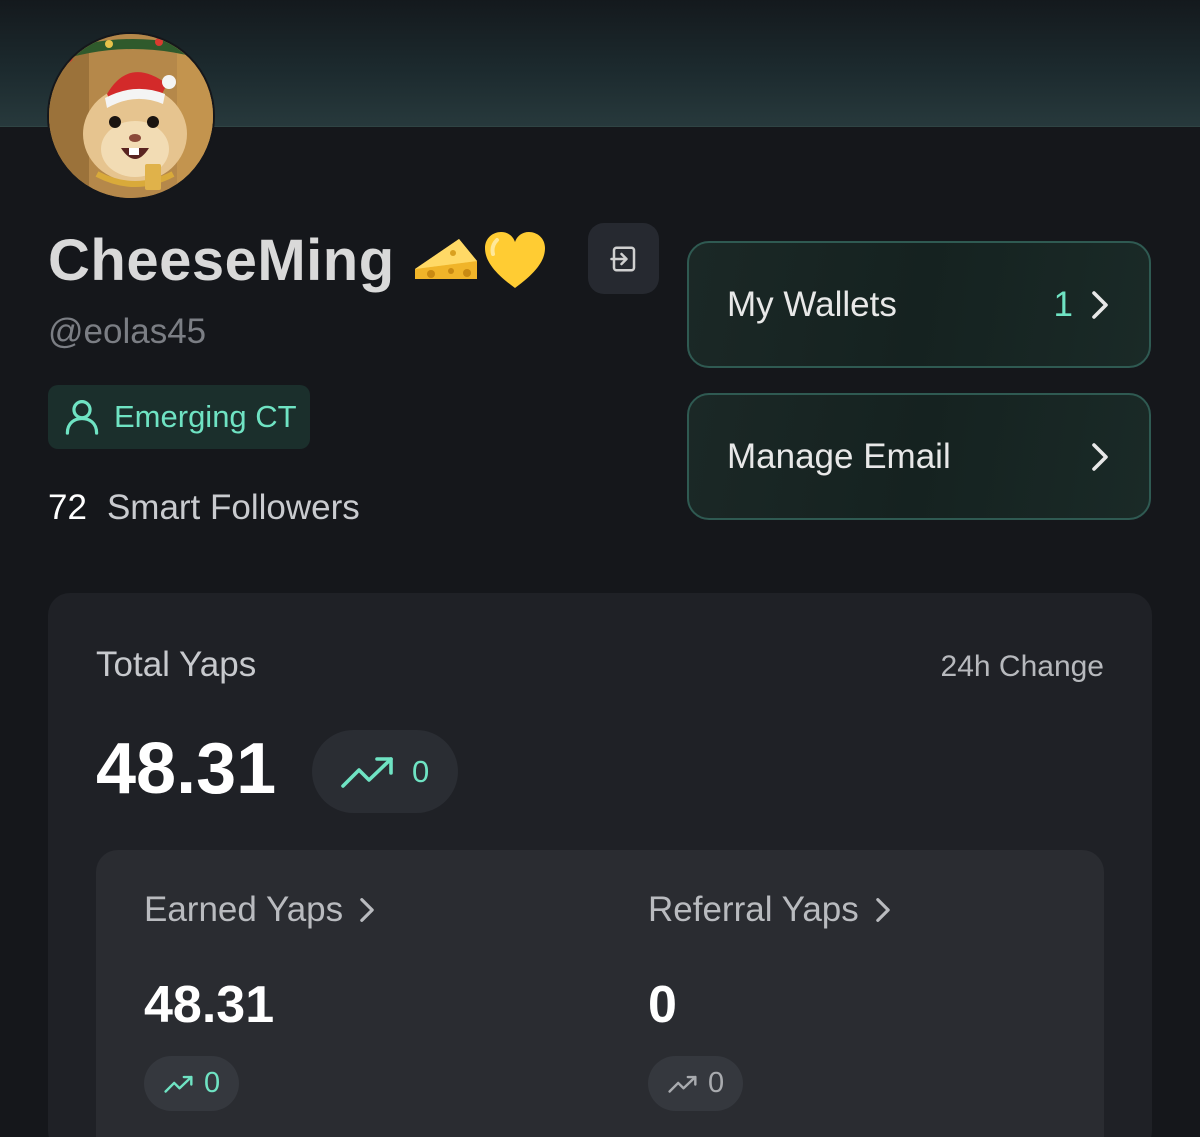 The height and width of the screenshot is (1137, 1200). I want to click on total-yaps-label: Total Yaps, so click(176, 664).